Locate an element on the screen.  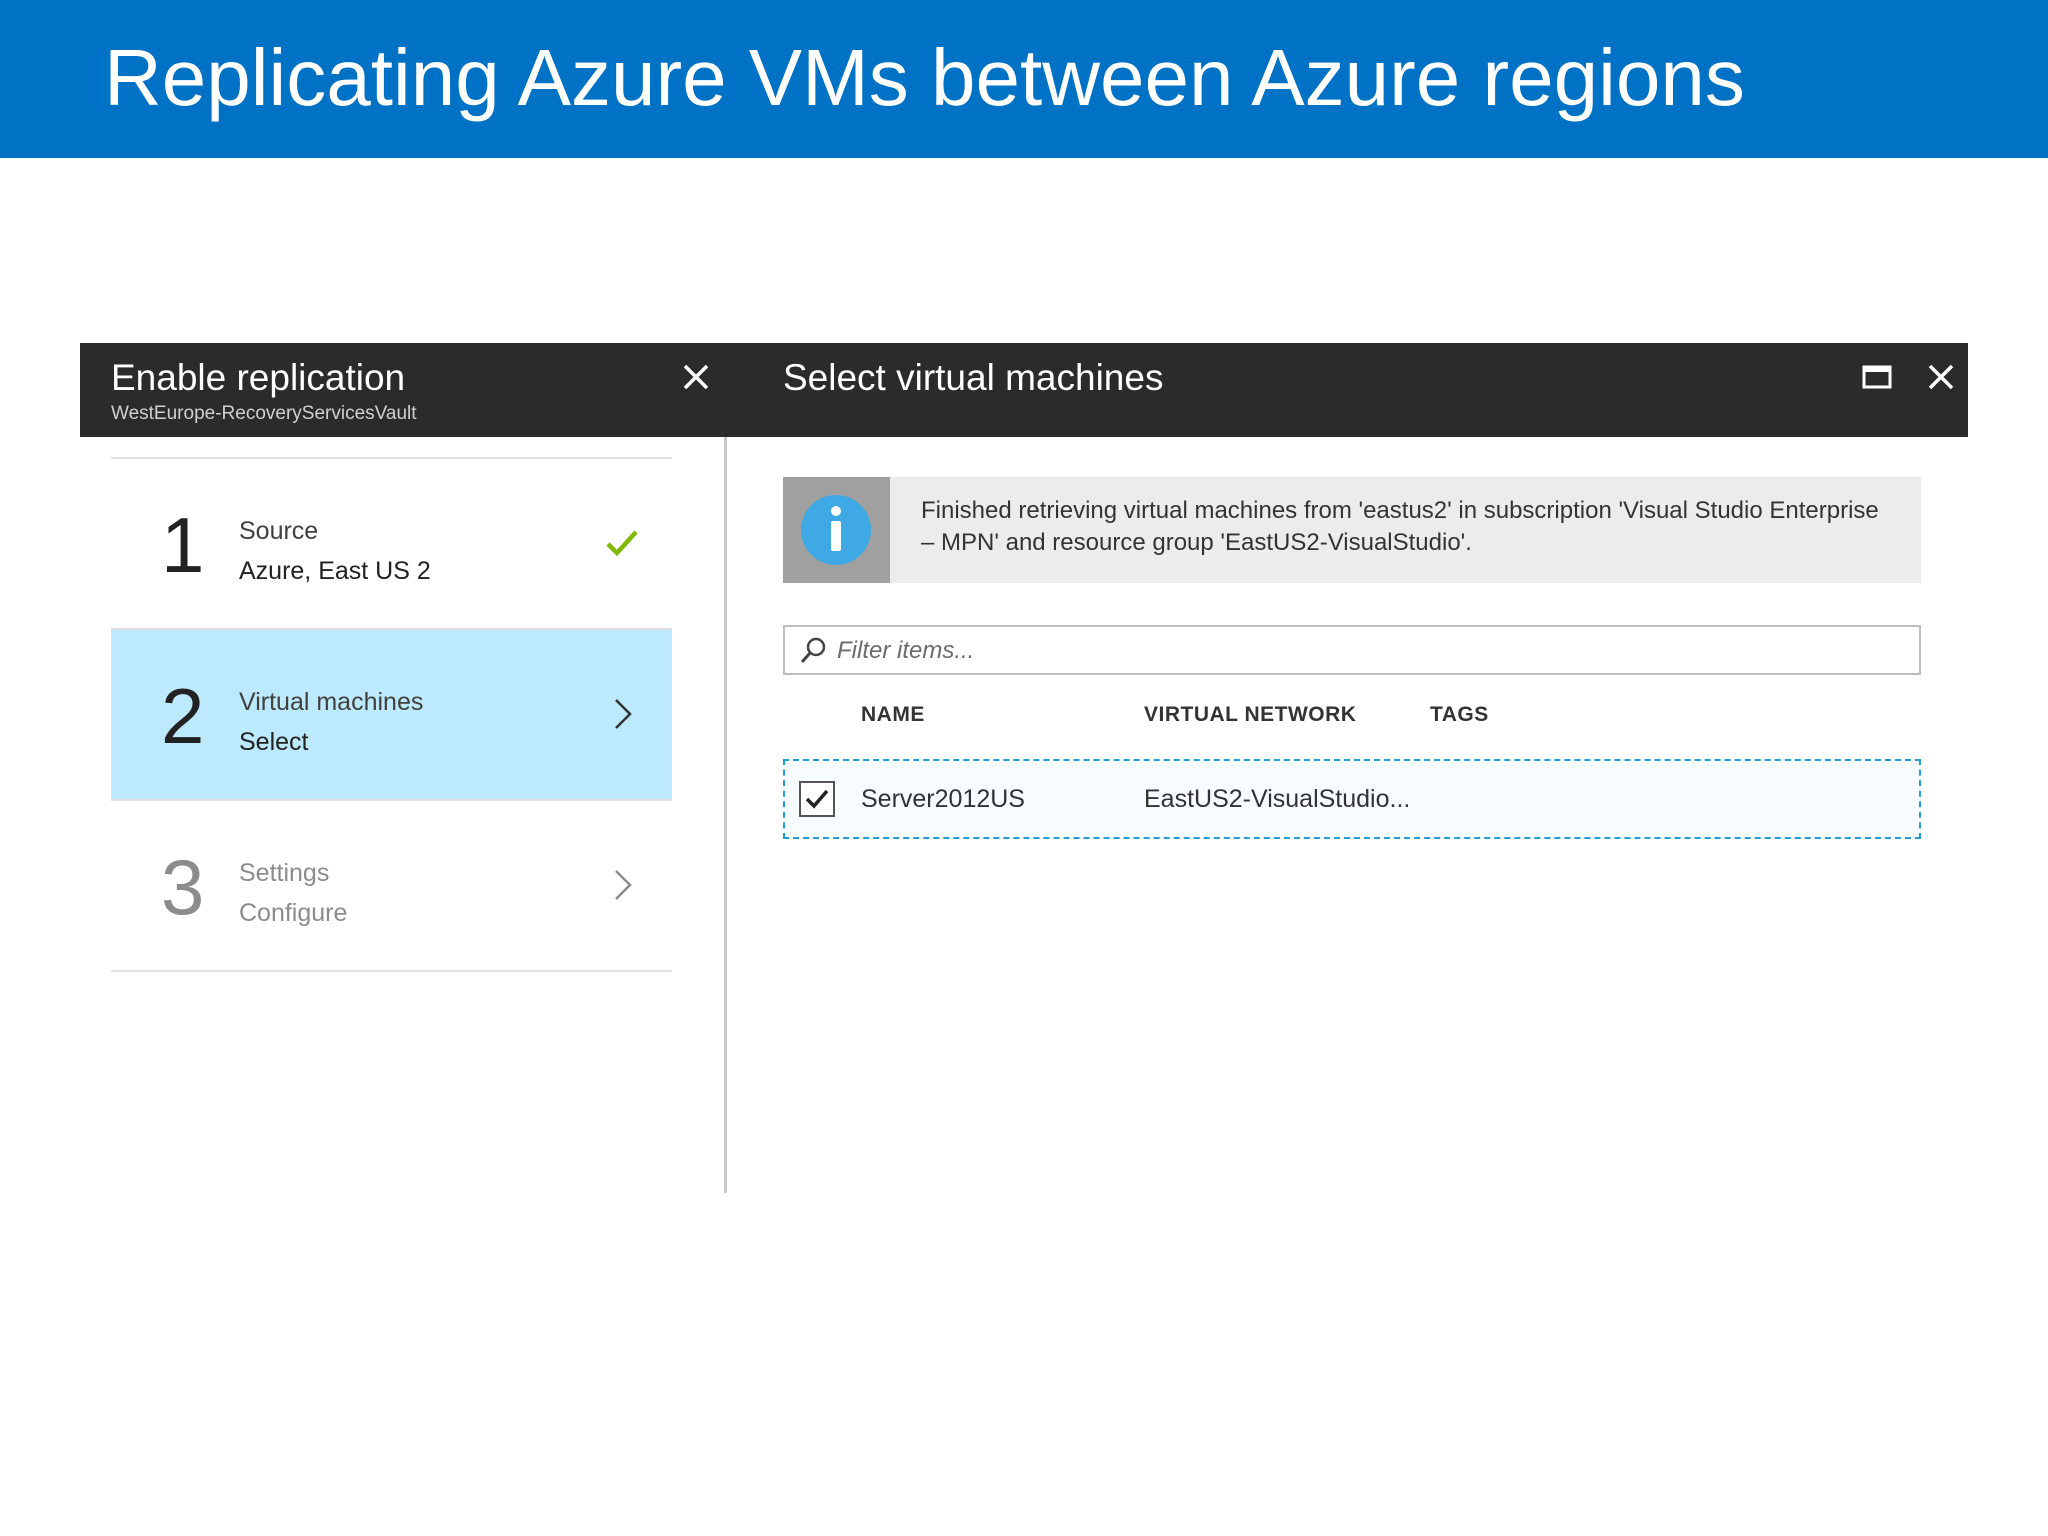
info-icon-box is located at coordinates (836, 530).